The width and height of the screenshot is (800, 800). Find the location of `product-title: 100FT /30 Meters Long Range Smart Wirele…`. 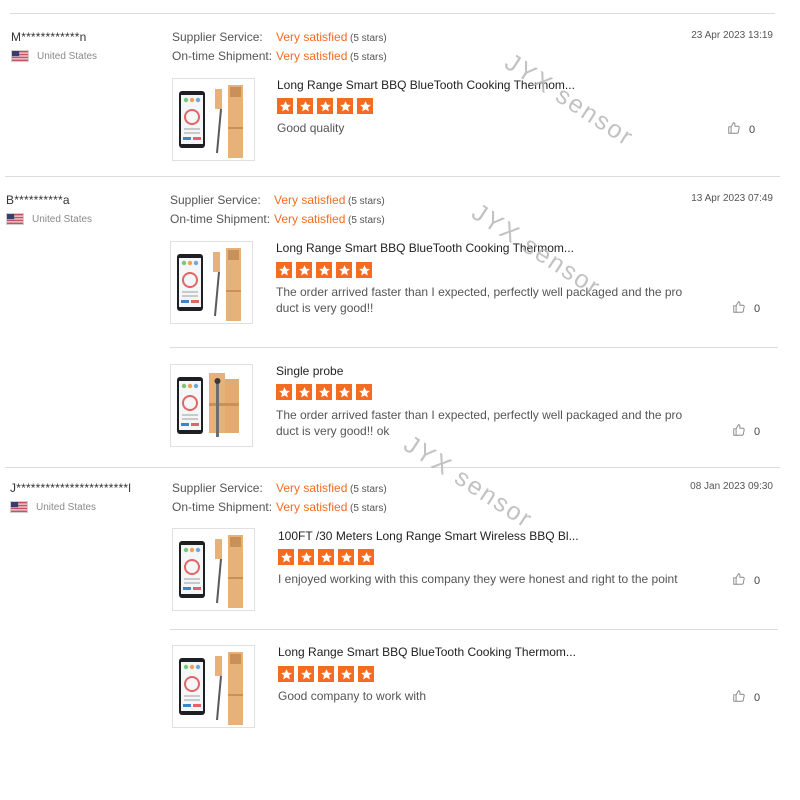

product-title: 100FT /30 Meters Long Range Smart Wirele… is located at coordinates (428, 536).